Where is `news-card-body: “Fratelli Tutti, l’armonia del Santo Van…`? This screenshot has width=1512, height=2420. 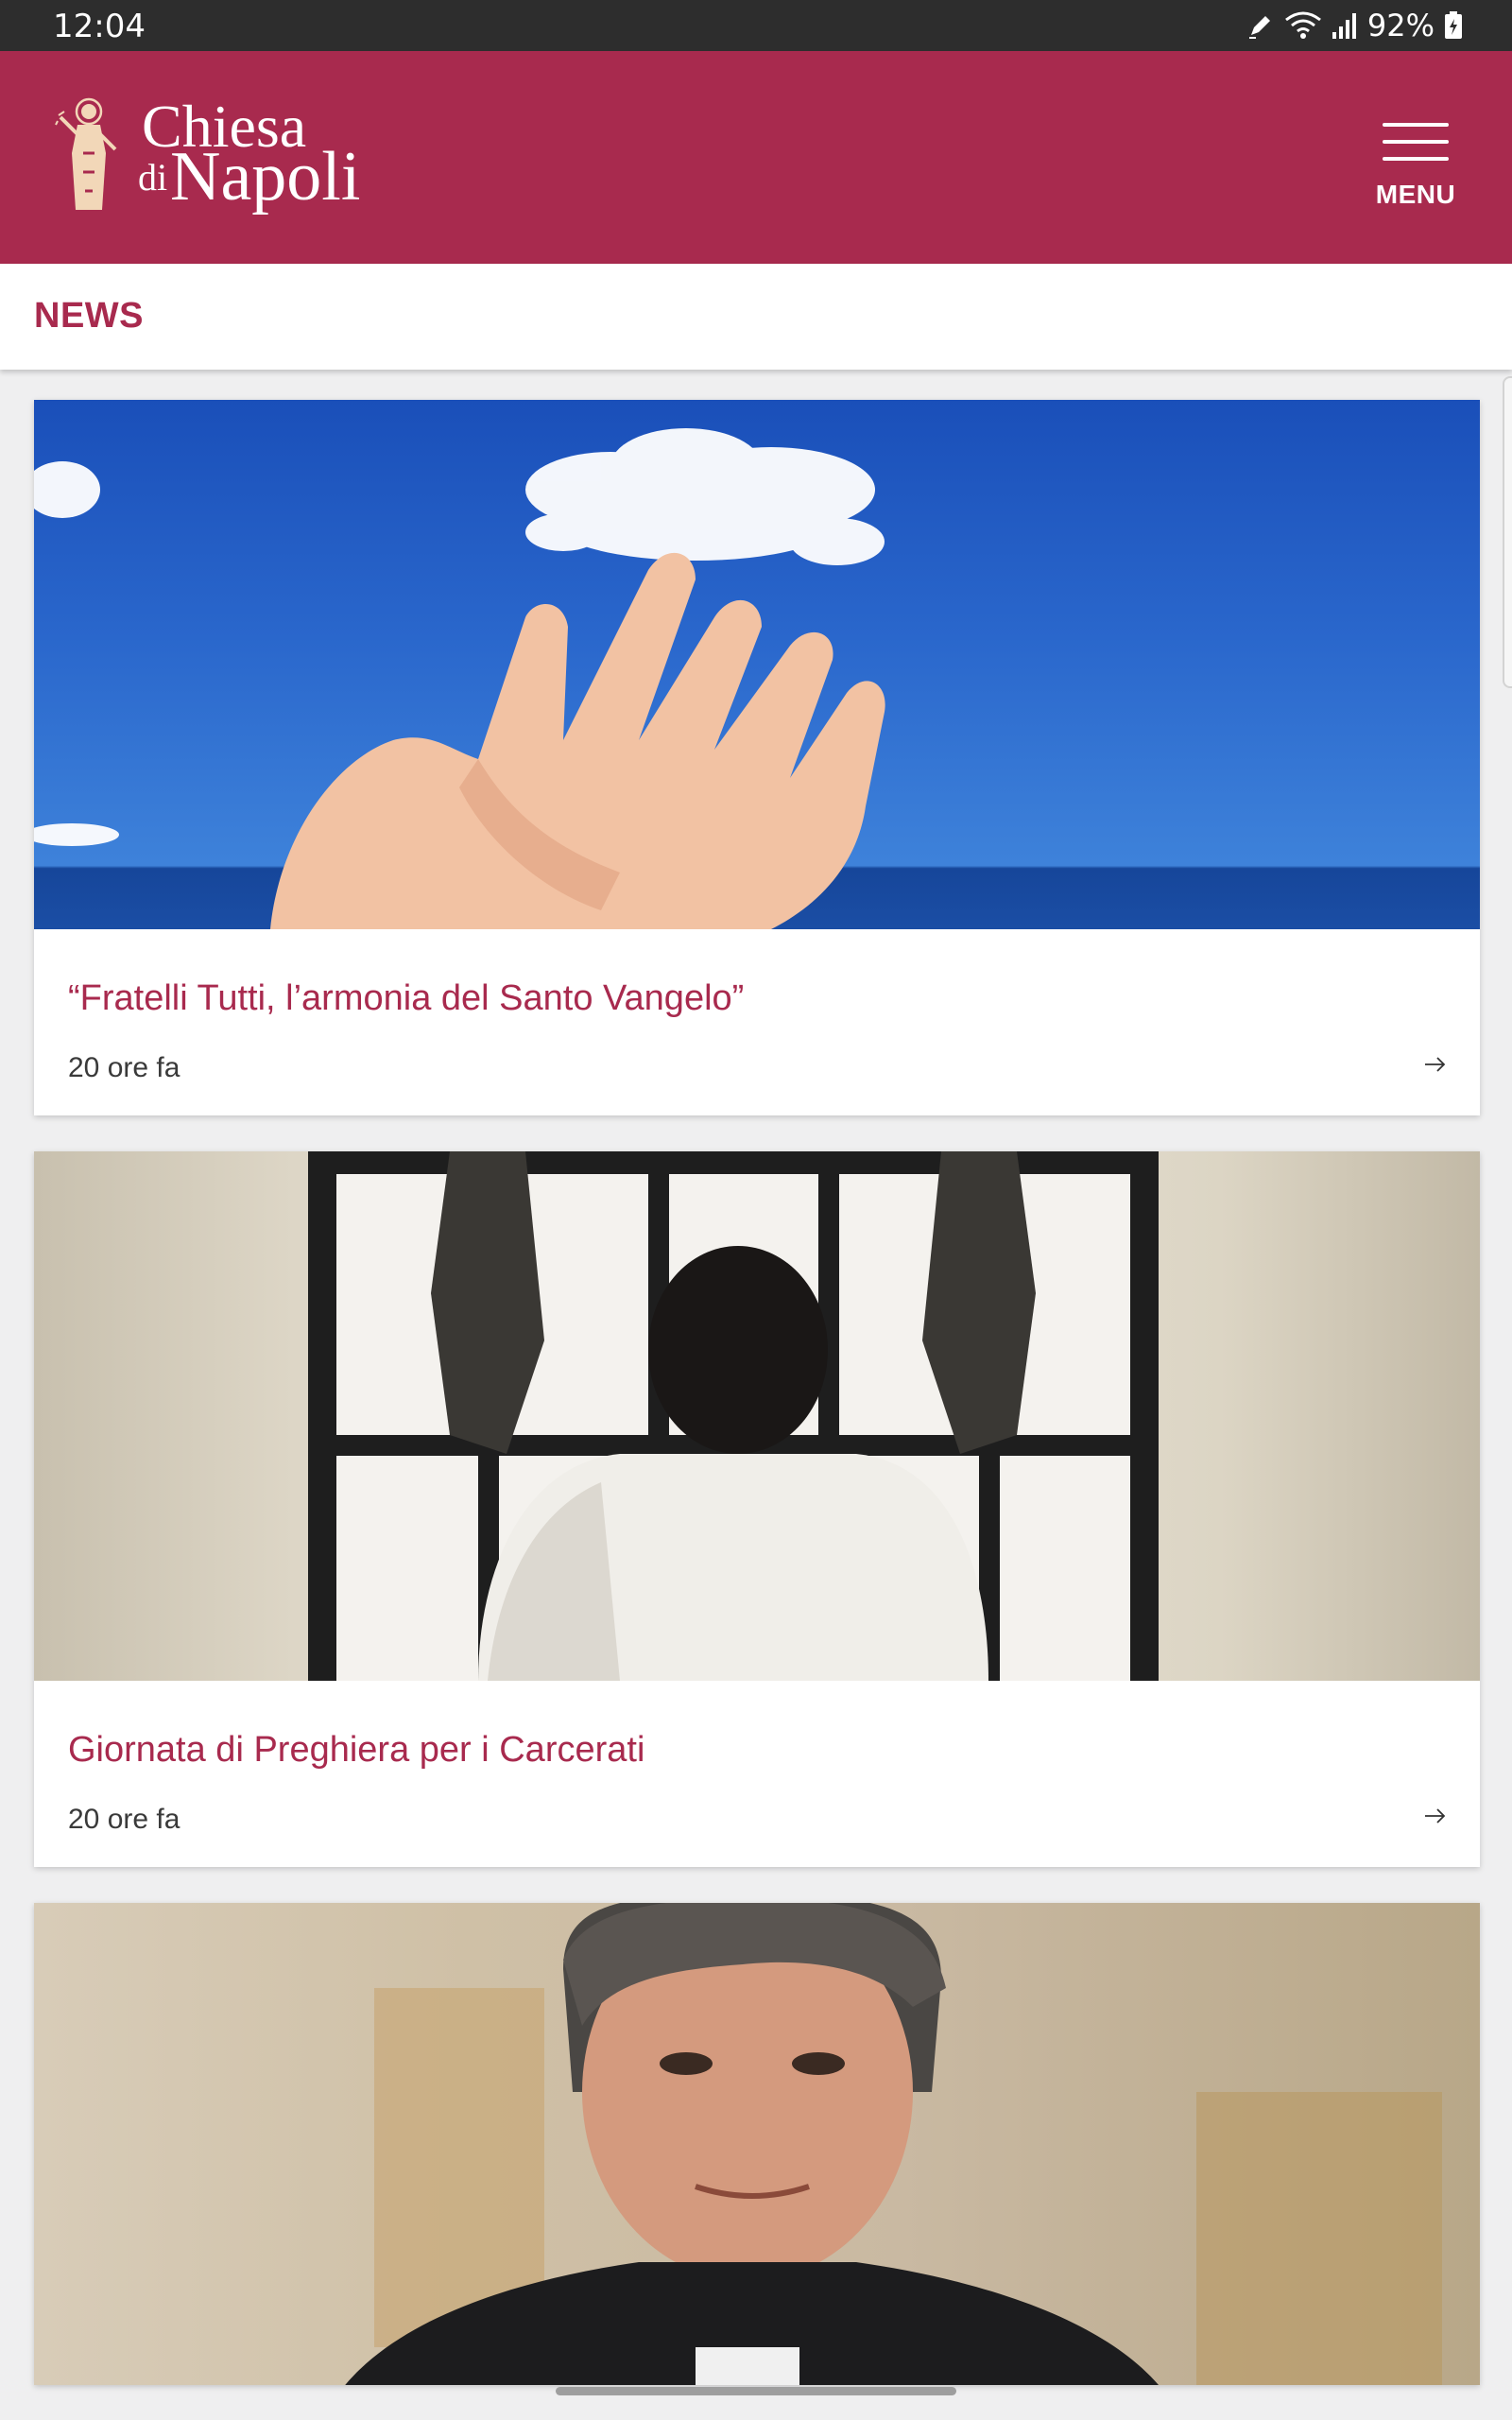 news-card-body: “Fratelli Tutti, l’armonia del Santo Van… is located at coordinates (757, 1022).